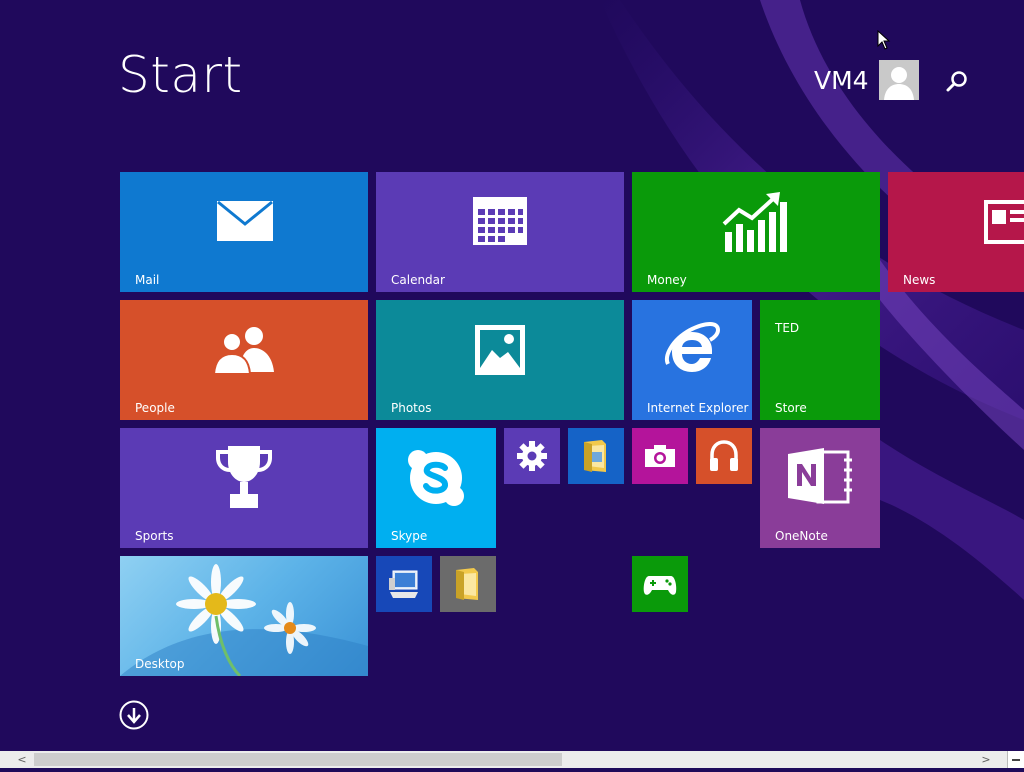 The height and width of the screenshot is (772, 1024). I want to click on search-icon, so click(957, 81).